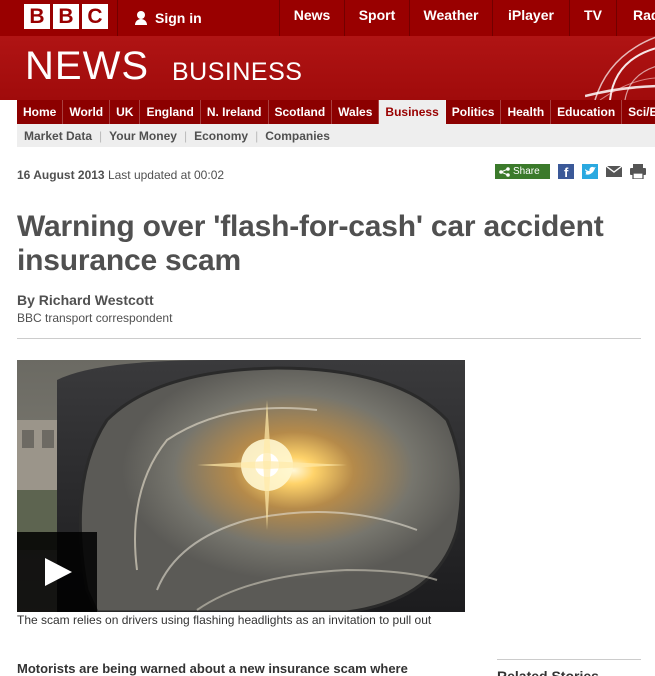 The image size is (655, 676). I want to click on related-stories-heading: Related Stories, so click(548, 672).